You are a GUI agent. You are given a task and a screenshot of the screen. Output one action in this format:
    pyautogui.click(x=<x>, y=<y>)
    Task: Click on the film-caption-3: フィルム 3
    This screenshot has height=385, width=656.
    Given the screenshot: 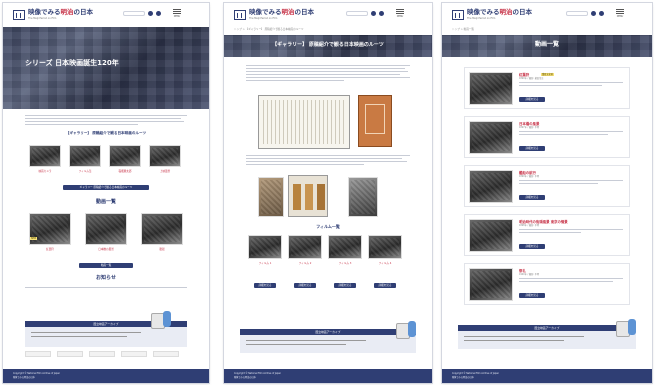 What is the action you would take?
    pyautogui.click(x=345, y=263)
    